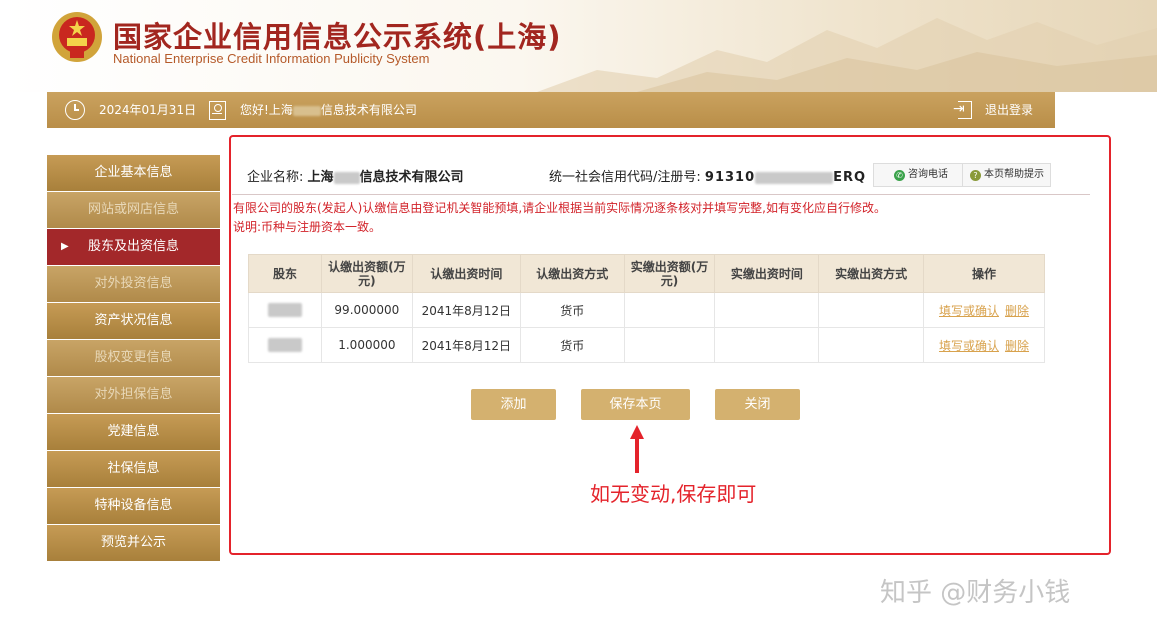 This screenshot has height=635, width=1157. I want to click on sidebar-item-equity-change: 股权变更信息, so click(133, 358).